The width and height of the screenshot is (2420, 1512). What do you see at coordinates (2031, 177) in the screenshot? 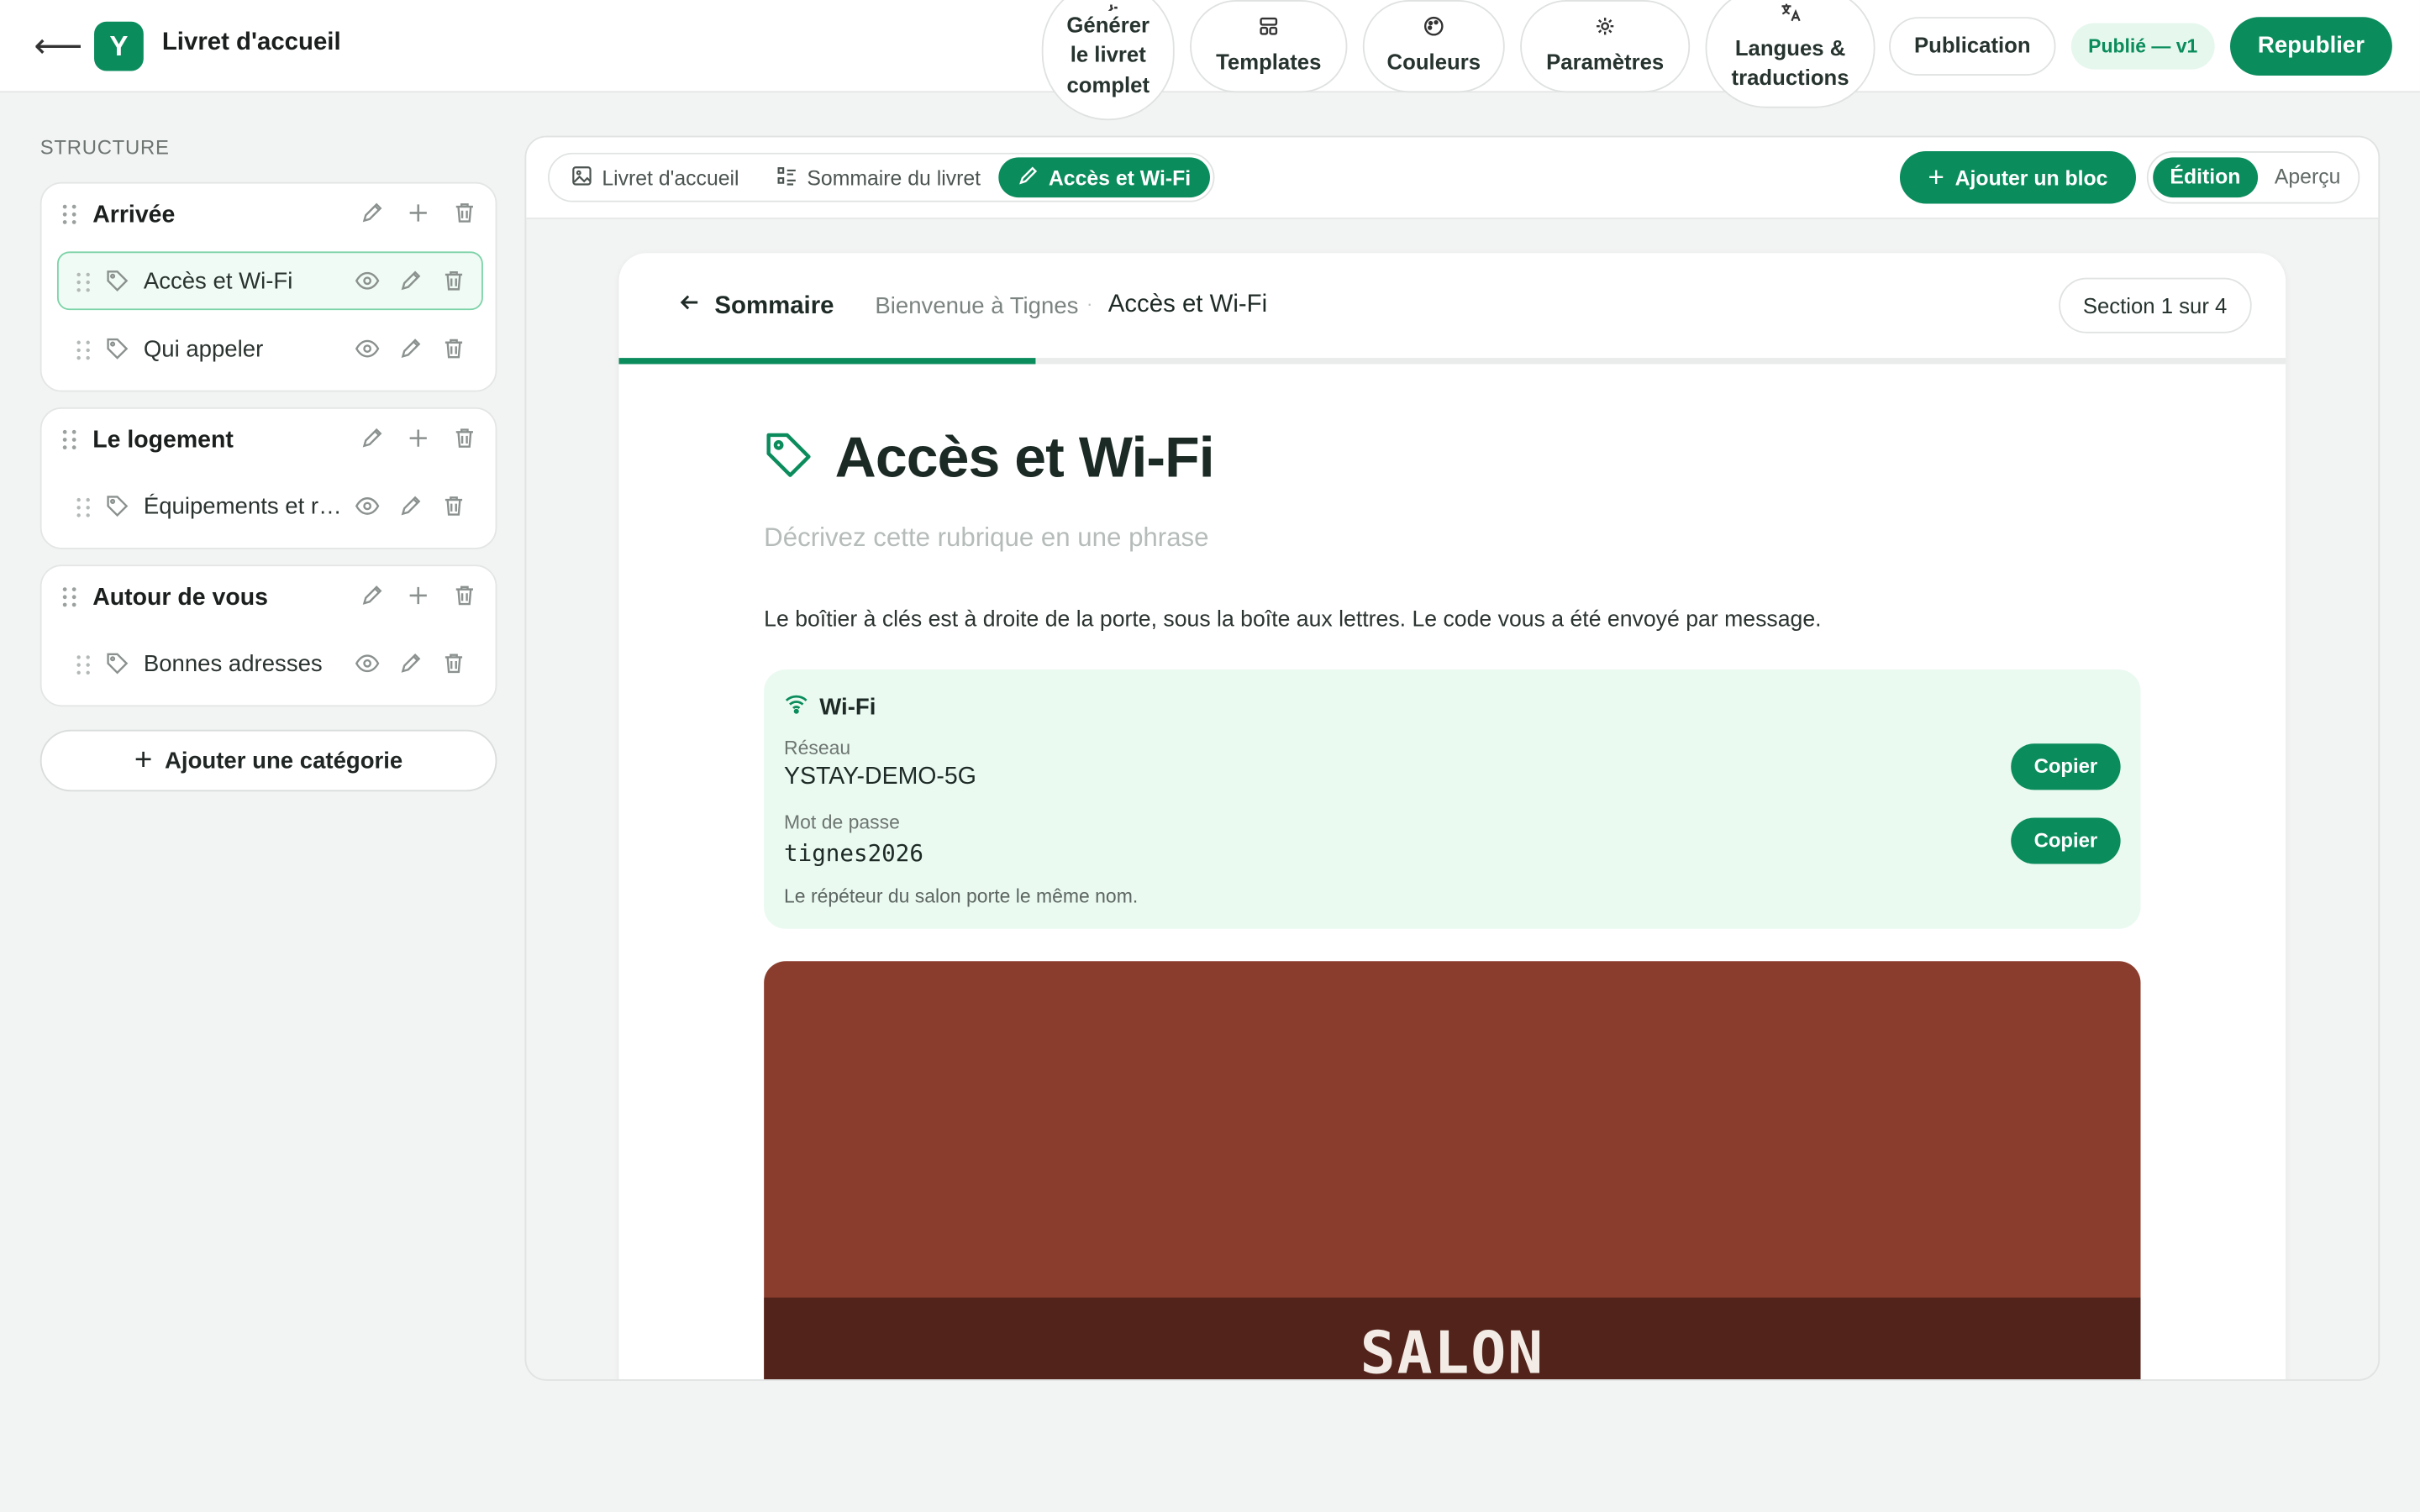
I see `add-block-label: Ajouter un bloc` at bounding box center [2031, 177].